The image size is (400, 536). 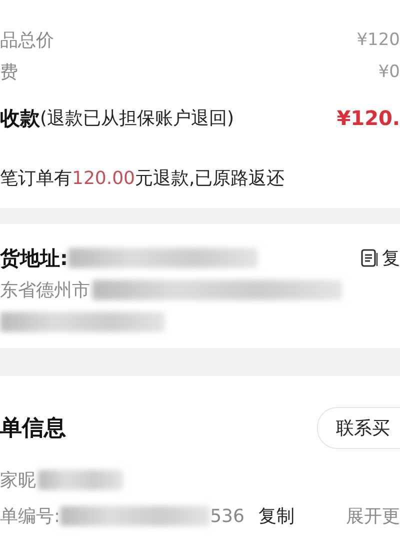 I want to click on notice-text: 笔订单有, so click(x=36, y=178).